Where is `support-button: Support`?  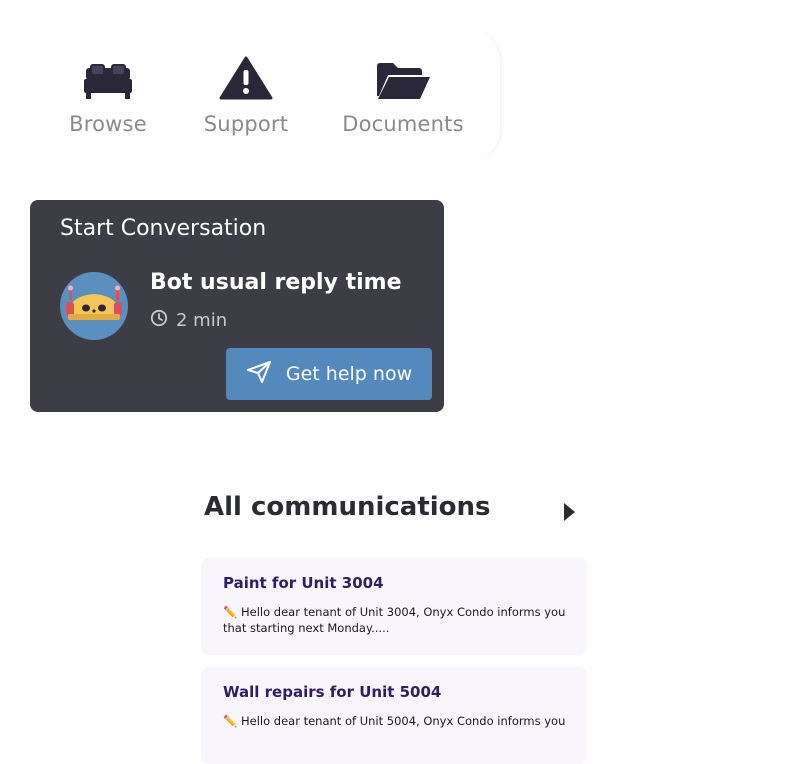
support-button: Support is located at coordinates (246, 95).